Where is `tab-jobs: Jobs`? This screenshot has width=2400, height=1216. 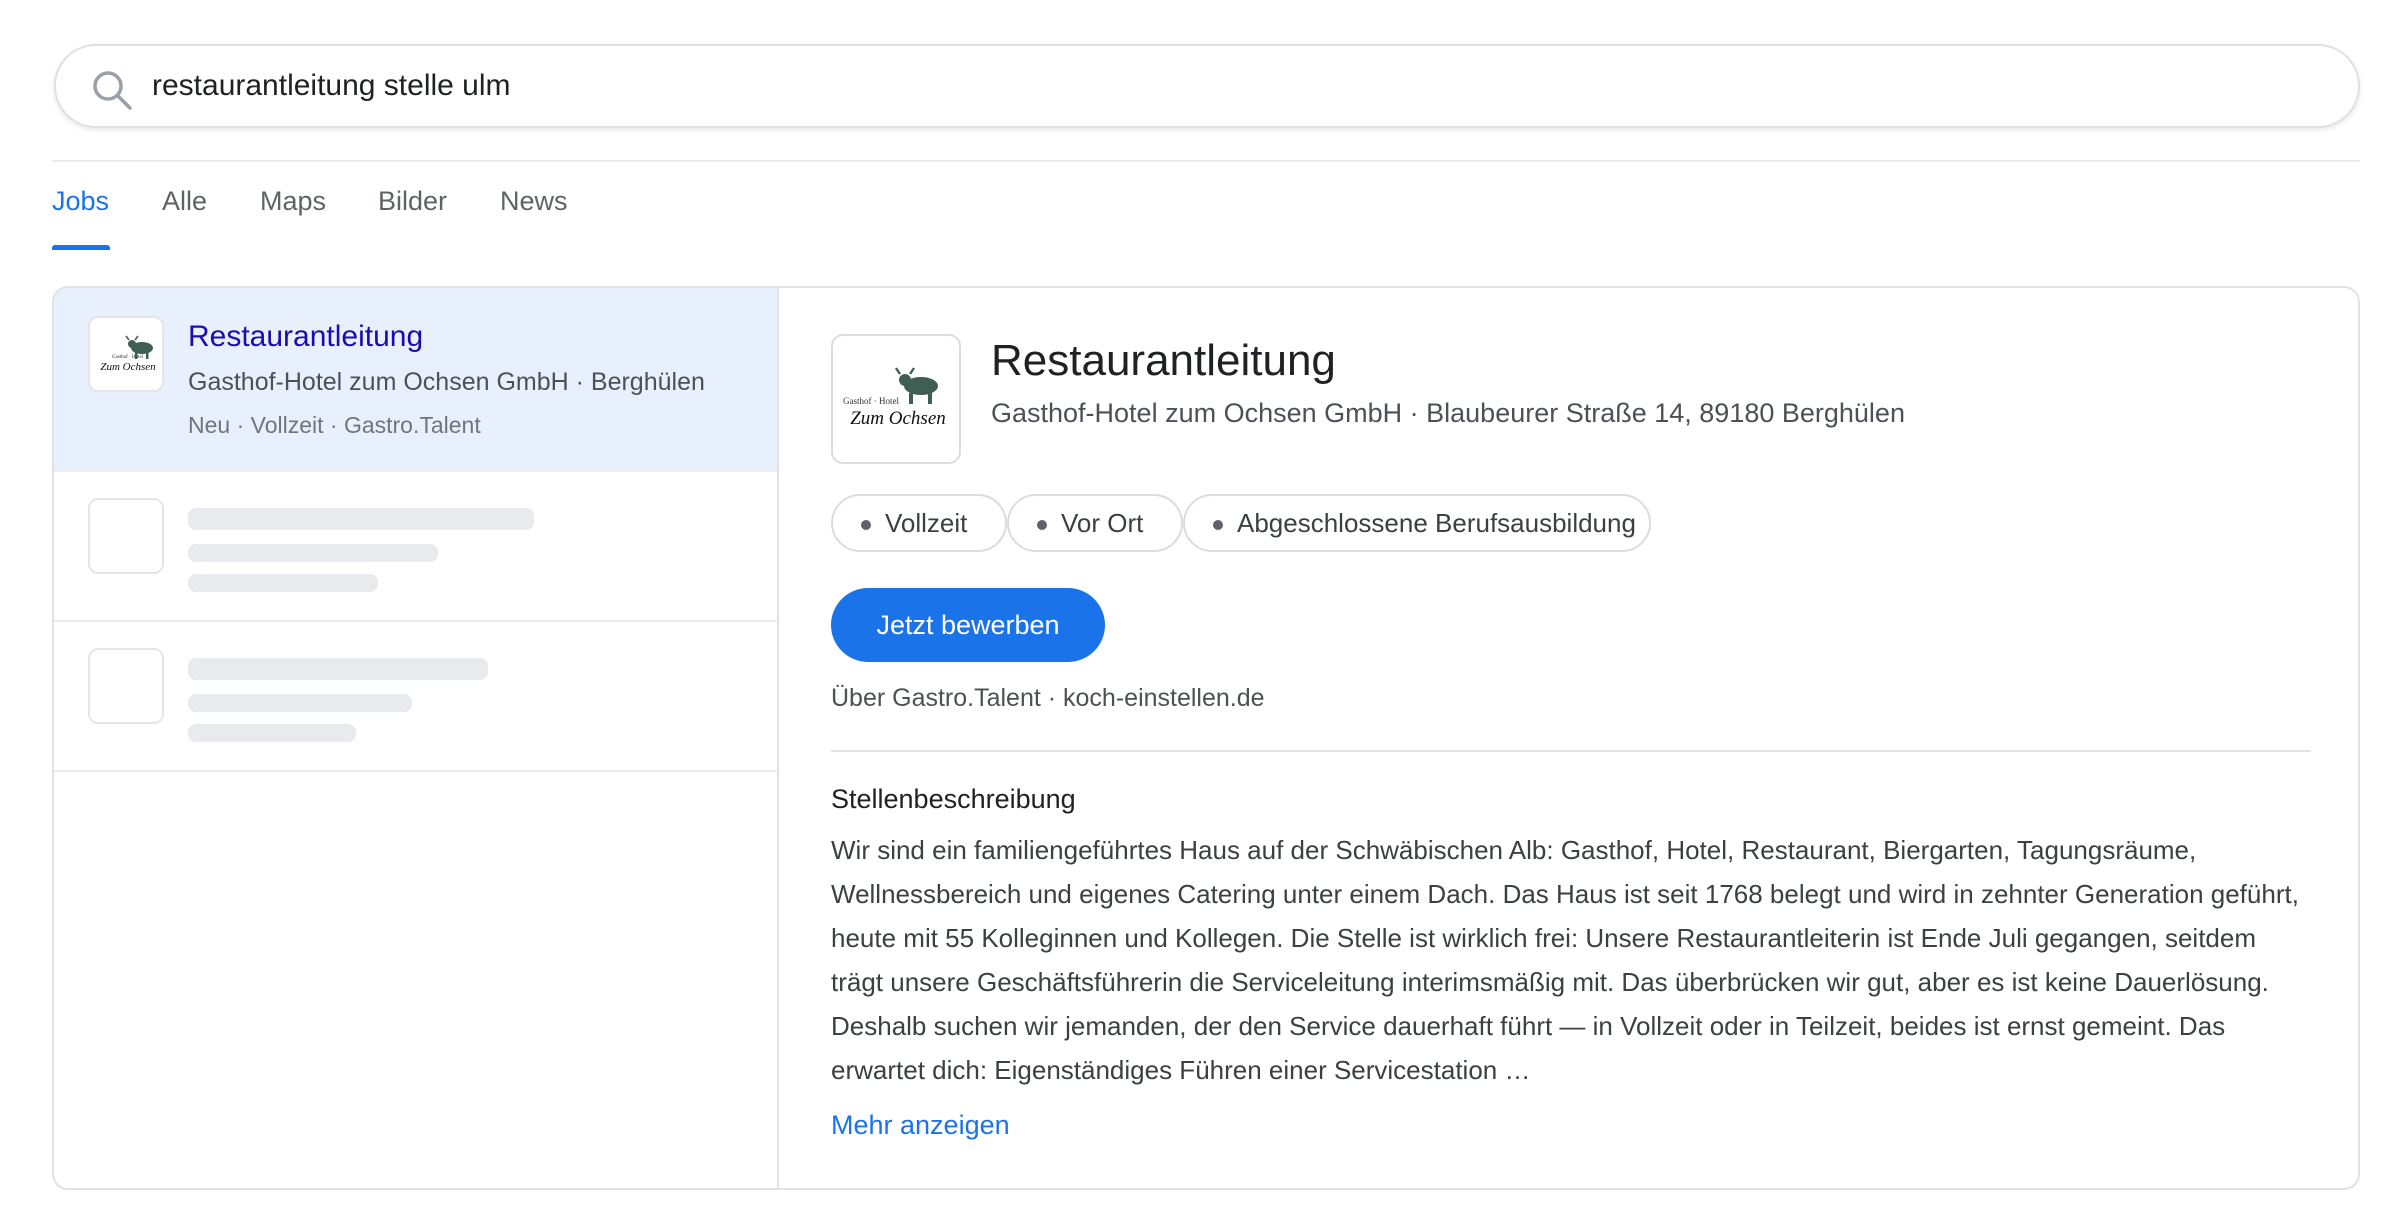 tab-jobs: Jobs is located at coordinates (81, 218).